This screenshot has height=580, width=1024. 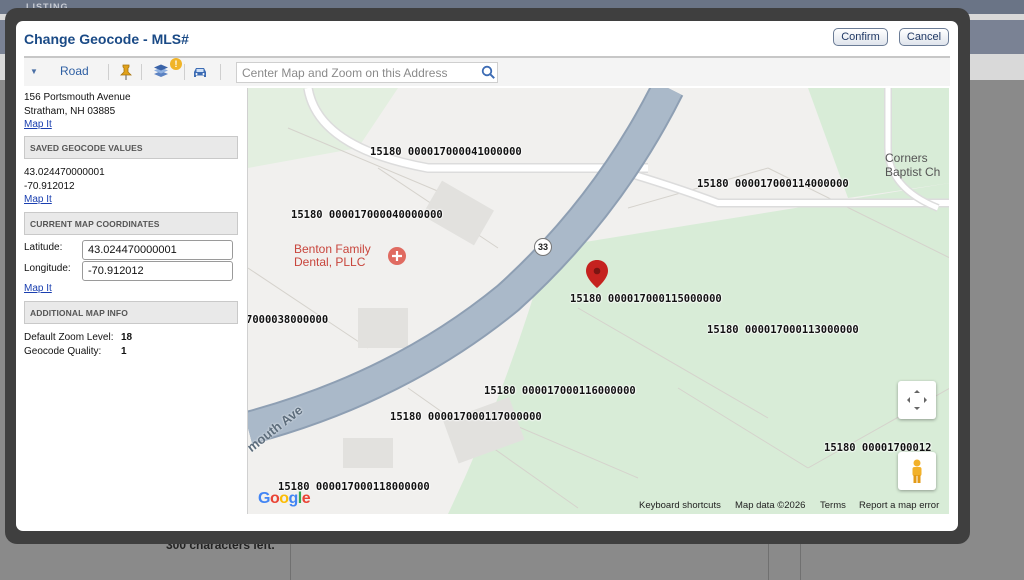 I want to click on pan-arrows-icon, so click(x=917, y=400).